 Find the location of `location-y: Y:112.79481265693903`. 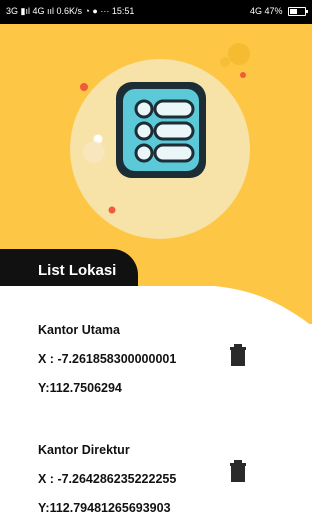

location-y: Y:112.79481265693903 is located at coordinates (104, 508).